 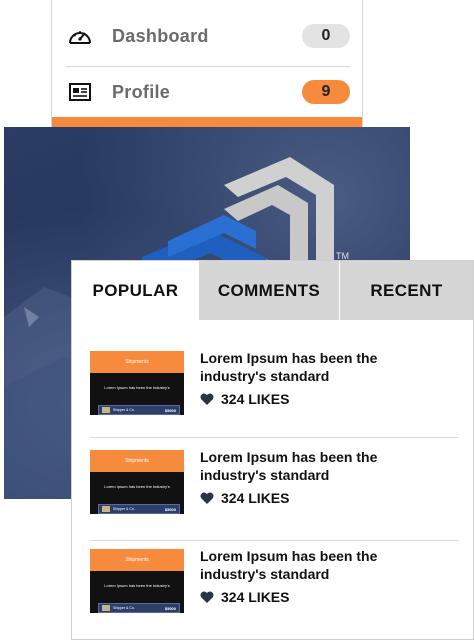 I want to click on speedometer-icon, so click(x=80, y=36).